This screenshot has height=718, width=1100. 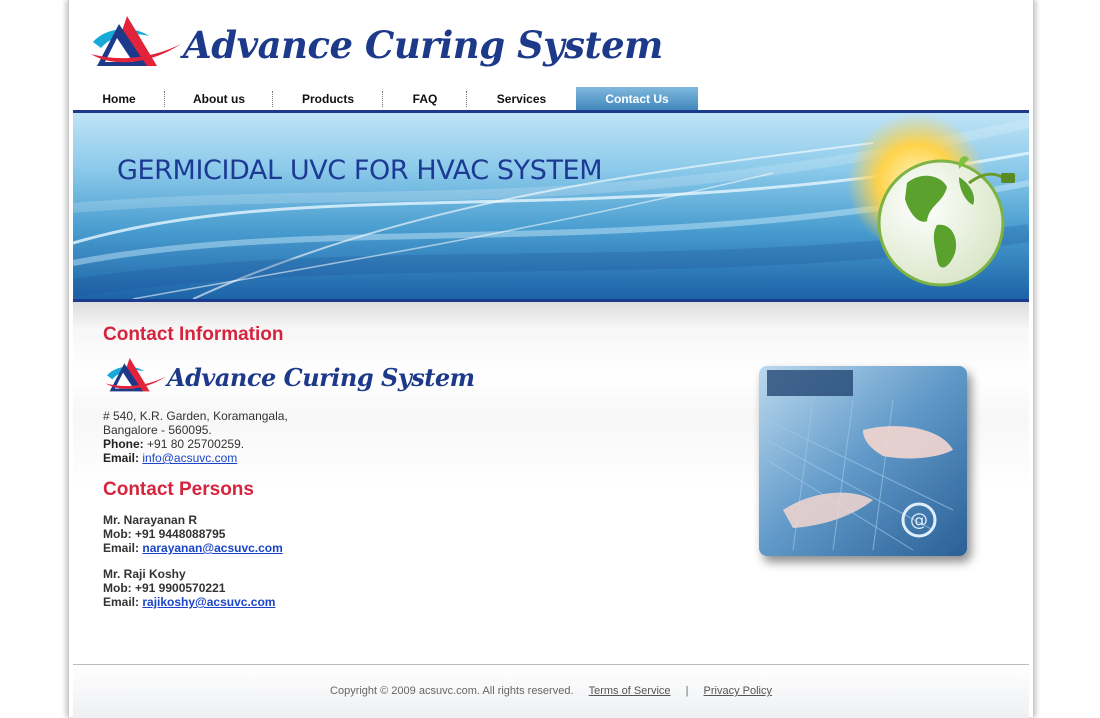 What do you see at coordinates (193, 334) in the screenshot?
I see `contact-information-heading: Contact Information` at bounding box center [193, 334].